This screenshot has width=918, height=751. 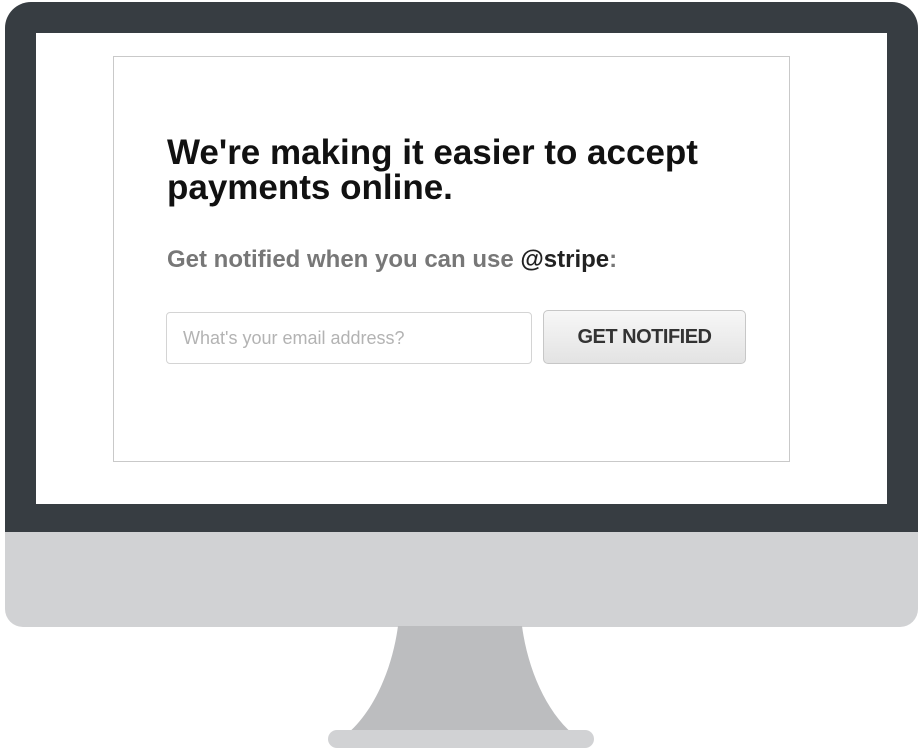 I want to click on monitor-stand, so click(x=461, y=687).